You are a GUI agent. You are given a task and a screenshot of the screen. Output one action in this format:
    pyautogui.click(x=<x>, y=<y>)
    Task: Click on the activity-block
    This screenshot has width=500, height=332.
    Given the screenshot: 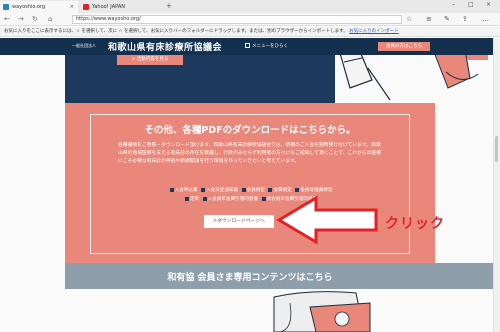 What is the action you would take?
    pyautogui.click(x=200, y=79)
    